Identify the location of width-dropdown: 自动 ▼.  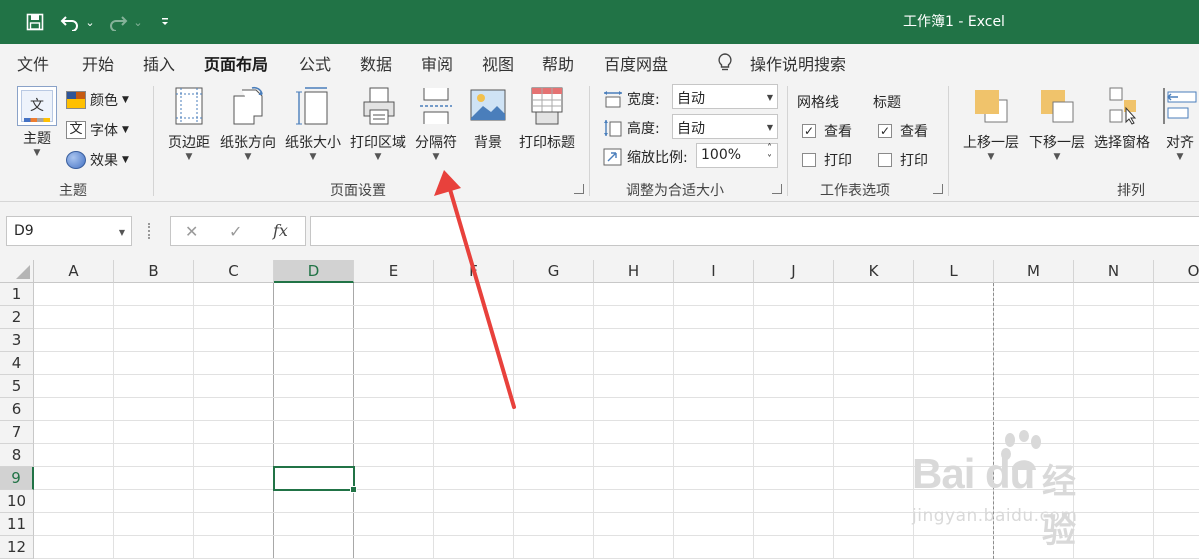
(725, 96).